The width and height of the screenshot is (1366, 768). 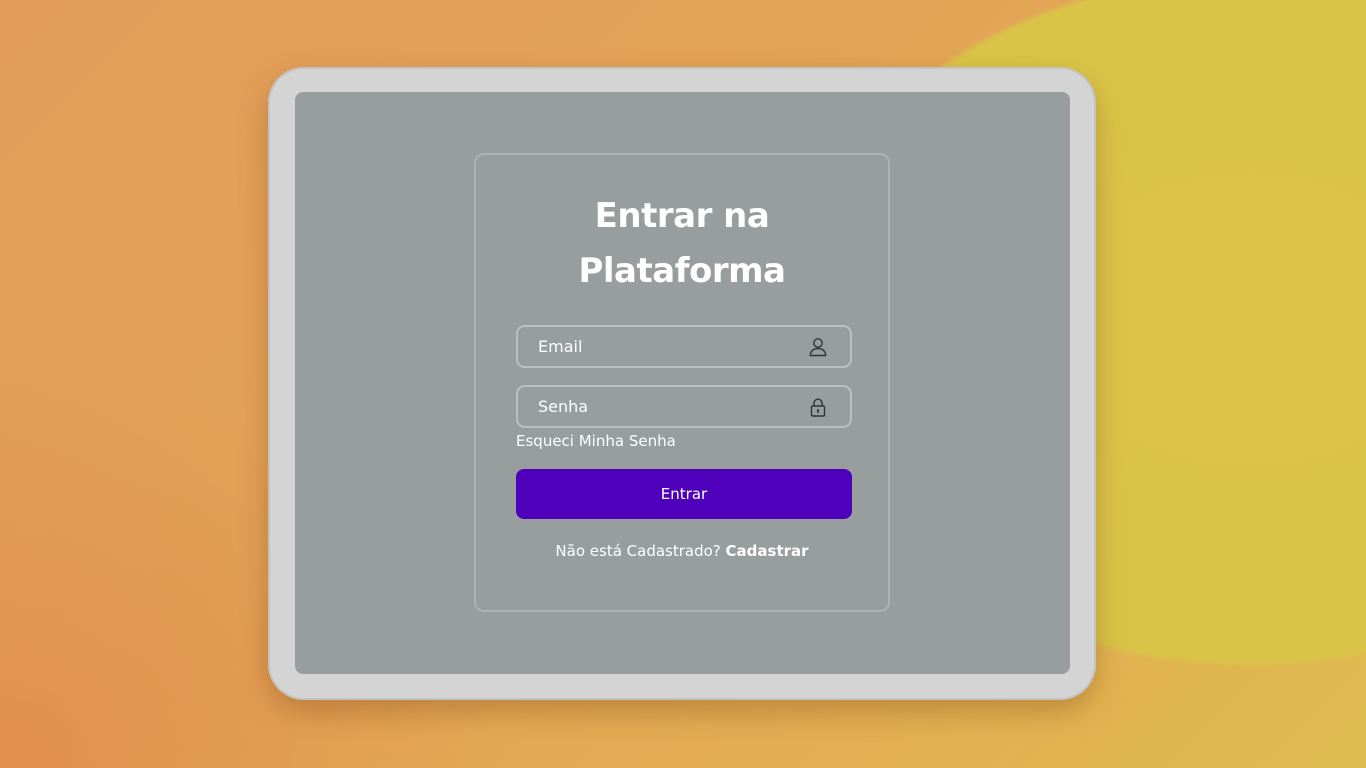 I want to click on register-prompt: Não está Cadastrado?, so click(x=638, y=551).